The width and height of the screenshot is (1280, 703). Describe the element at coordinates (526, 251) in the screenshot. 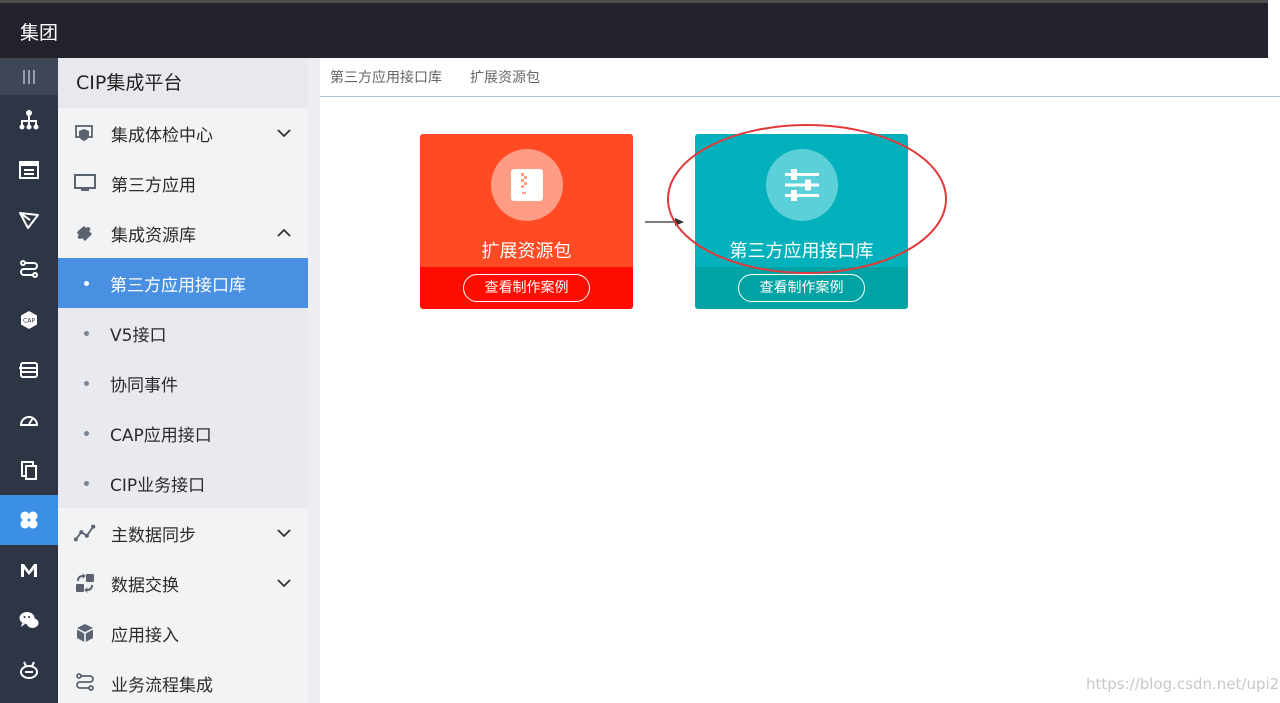

I see `card-title: 扩展资源包` at that location.